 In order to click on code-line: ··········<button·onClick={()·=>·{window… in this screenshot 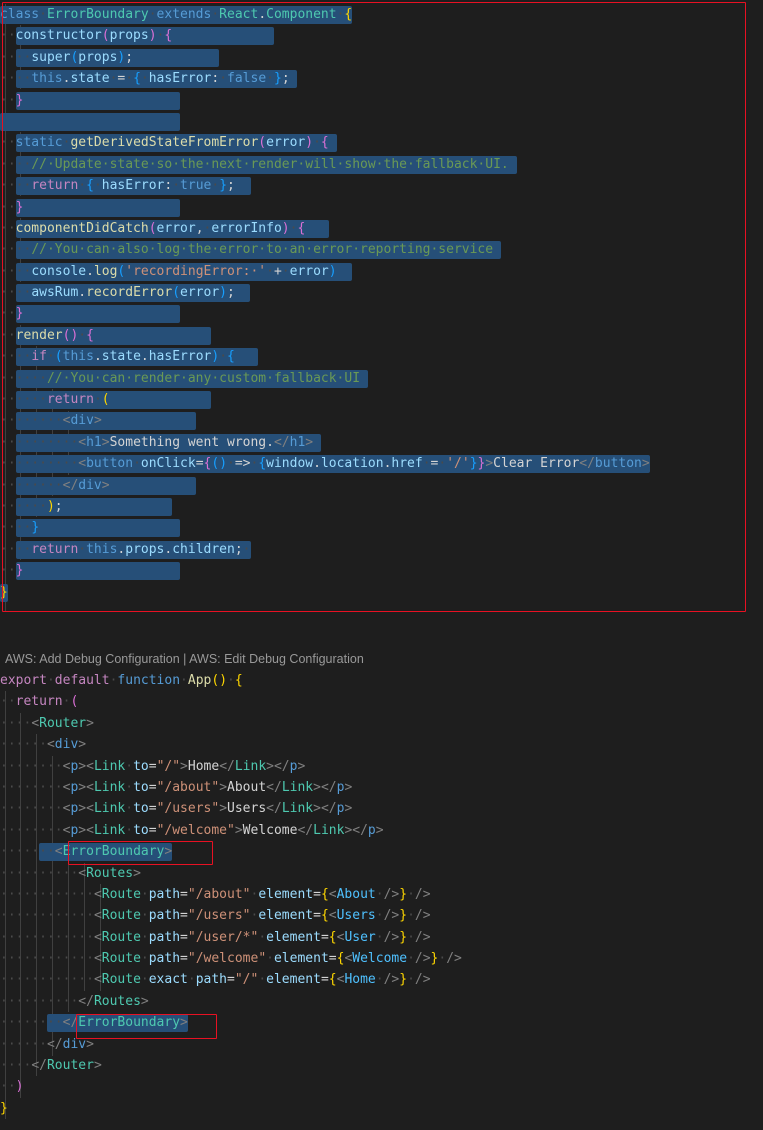, I will do `click(381, 463)`.